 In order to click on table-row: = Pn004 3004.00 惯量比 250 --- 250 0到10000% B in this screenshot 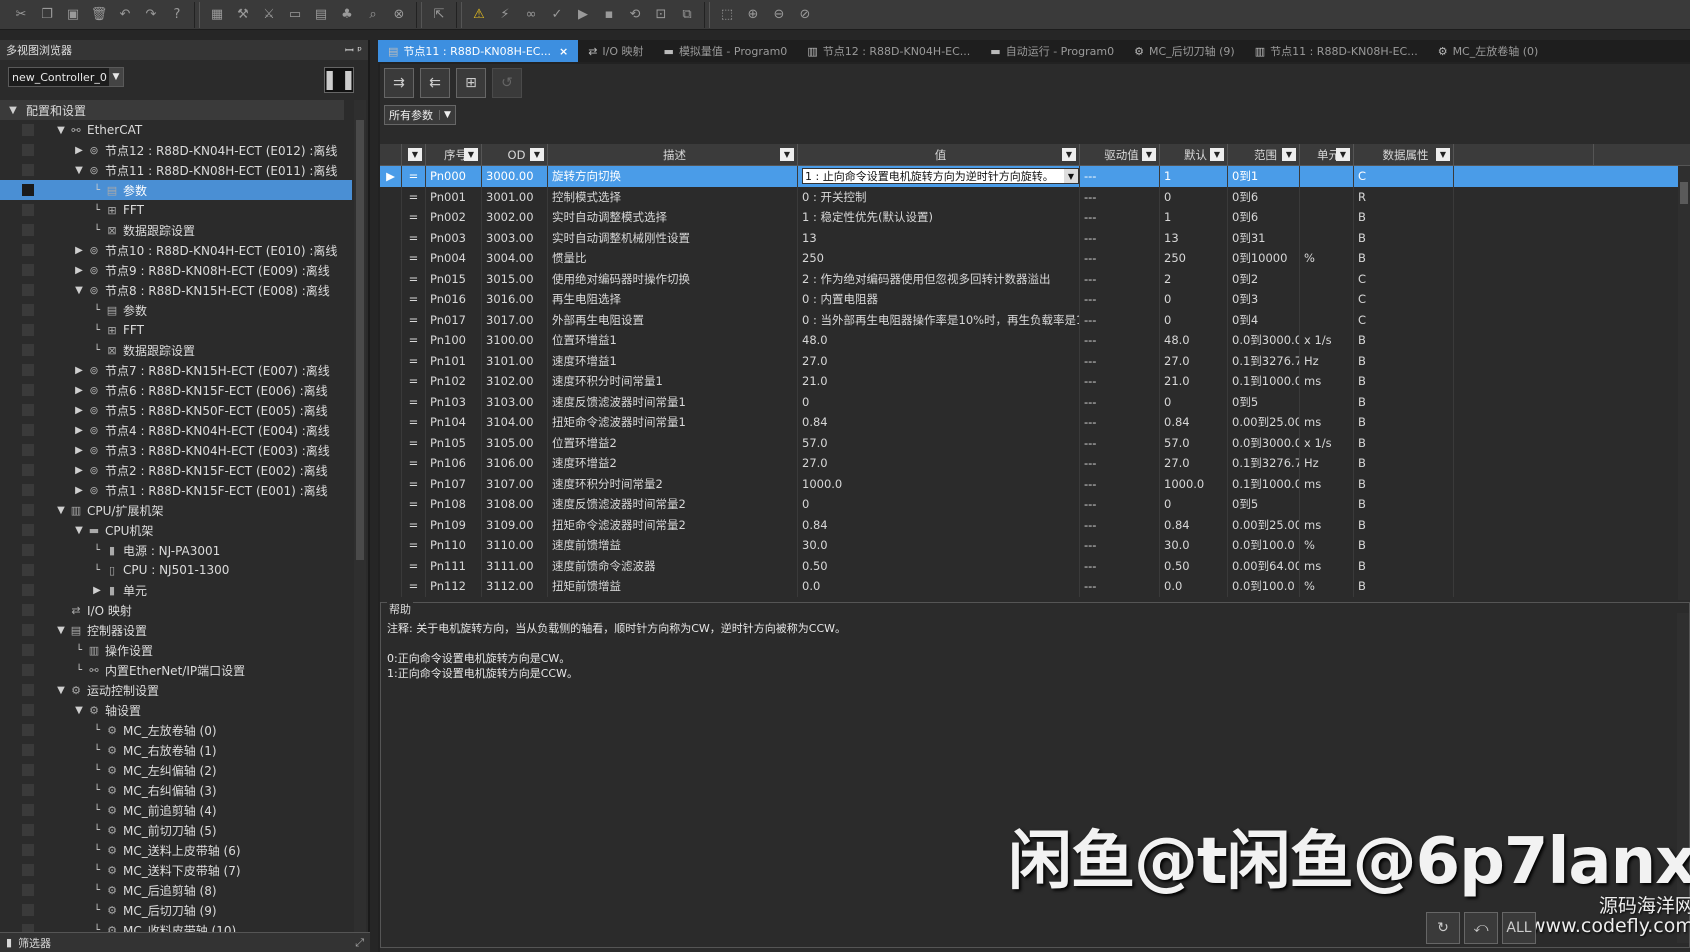, I will do `click(1035, 258)`.